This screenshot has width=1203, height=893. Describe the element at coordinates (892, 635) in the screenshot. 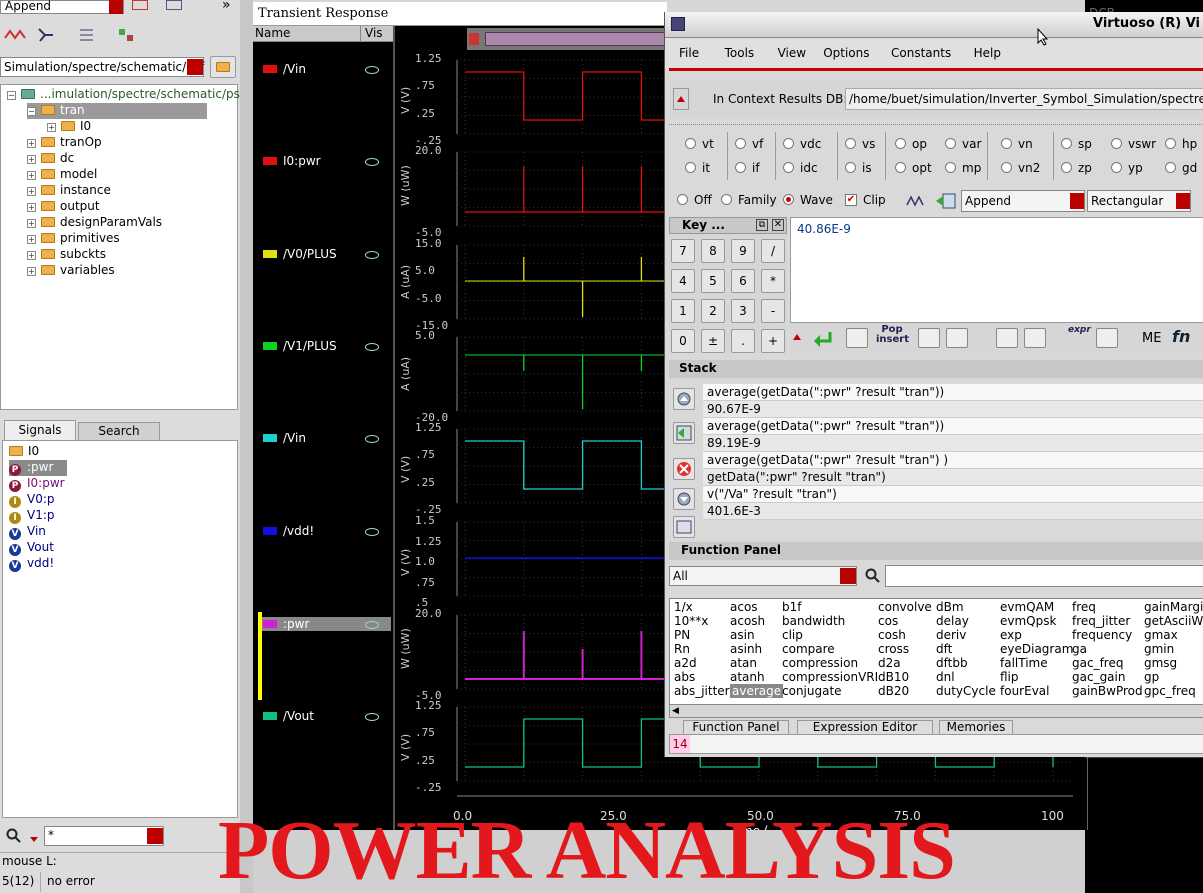

I see `function-item: cosh` at that location.